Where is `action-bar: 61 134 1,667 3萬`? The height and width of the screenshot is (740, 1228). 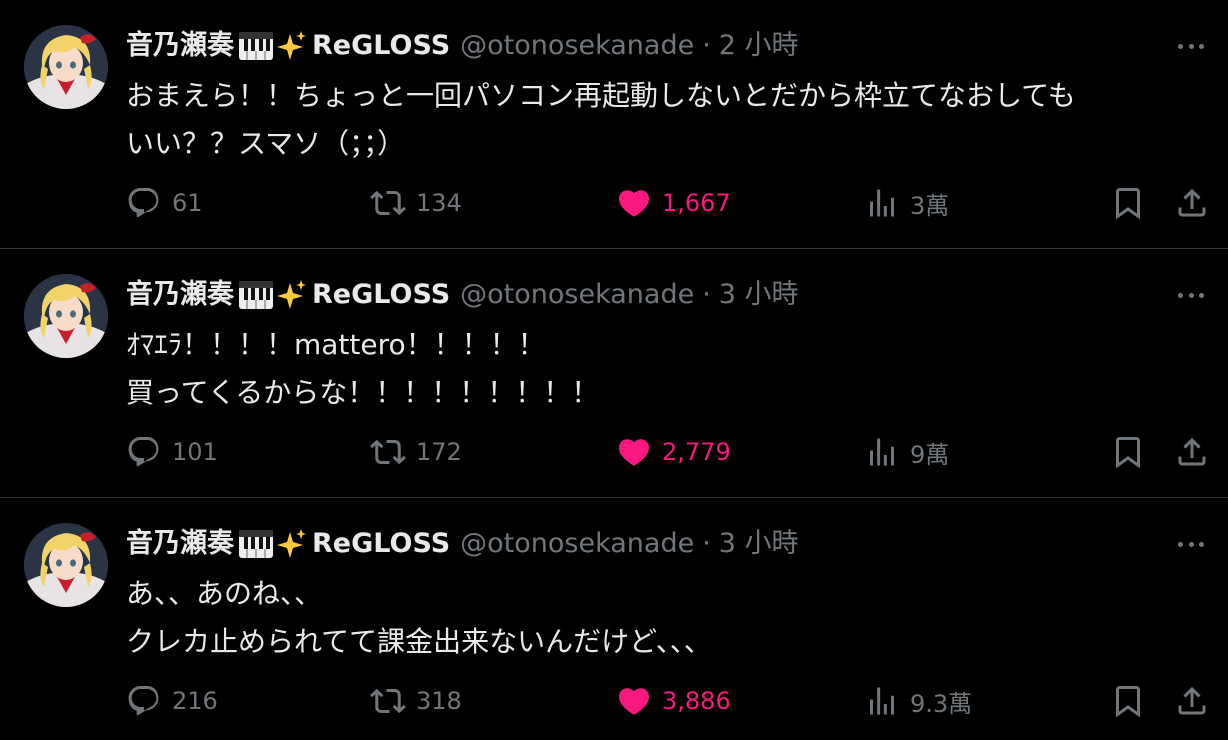
action-bar: 61 134 1,667 3萬 is located at coordinates (671, 203).